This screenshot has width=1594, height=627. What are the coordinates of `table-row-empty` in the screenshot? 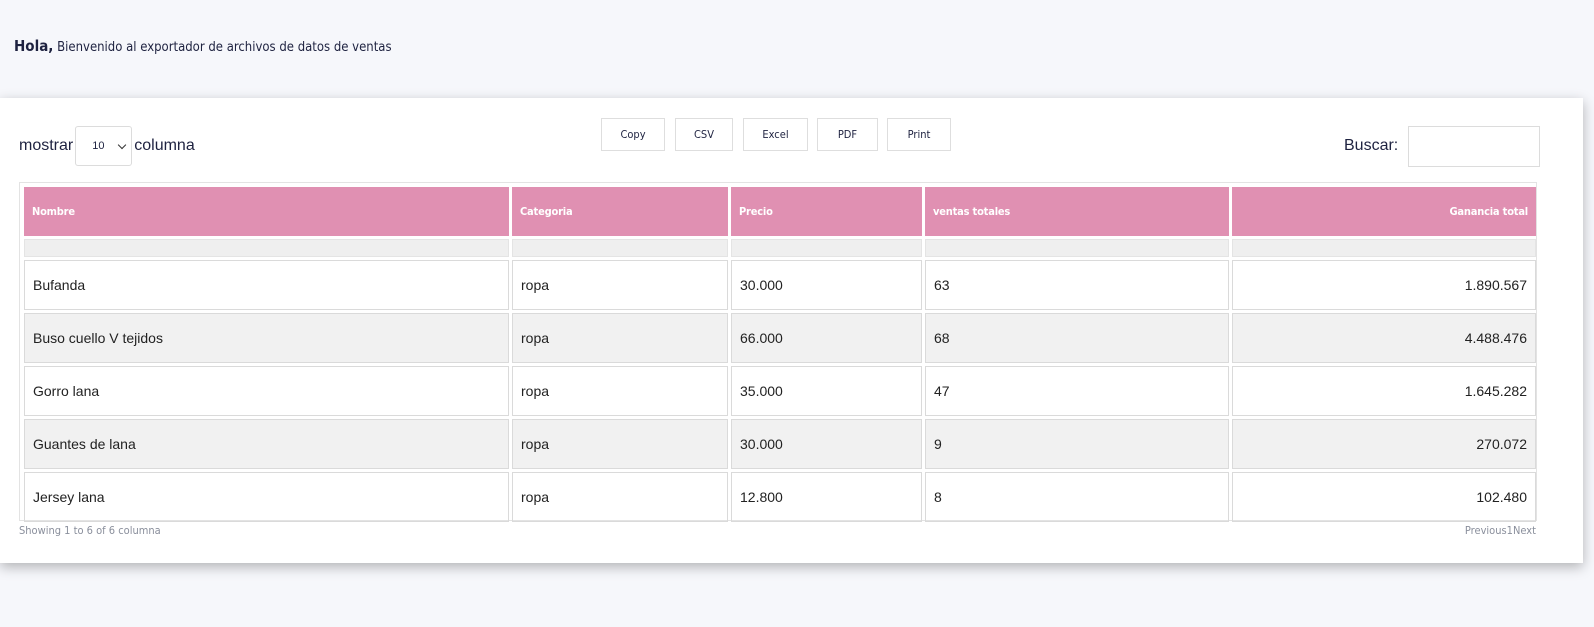 It's located at (780, 248).